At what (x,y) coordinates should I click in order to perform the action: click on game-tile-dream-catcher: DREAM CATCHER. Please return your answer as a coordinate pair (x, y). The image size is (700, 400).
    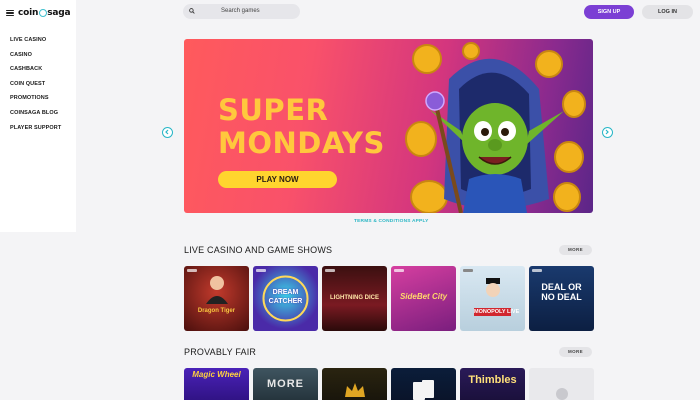
    Looking at the image, I should click on (285, 298).